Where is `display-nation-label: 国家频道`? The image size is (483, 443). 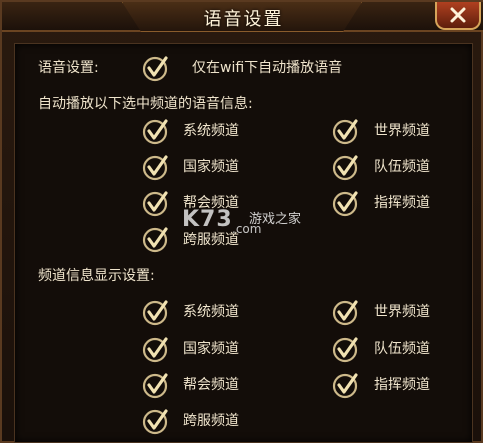
display-nation-label: 国家频道 is located at coordinates (211, 349).